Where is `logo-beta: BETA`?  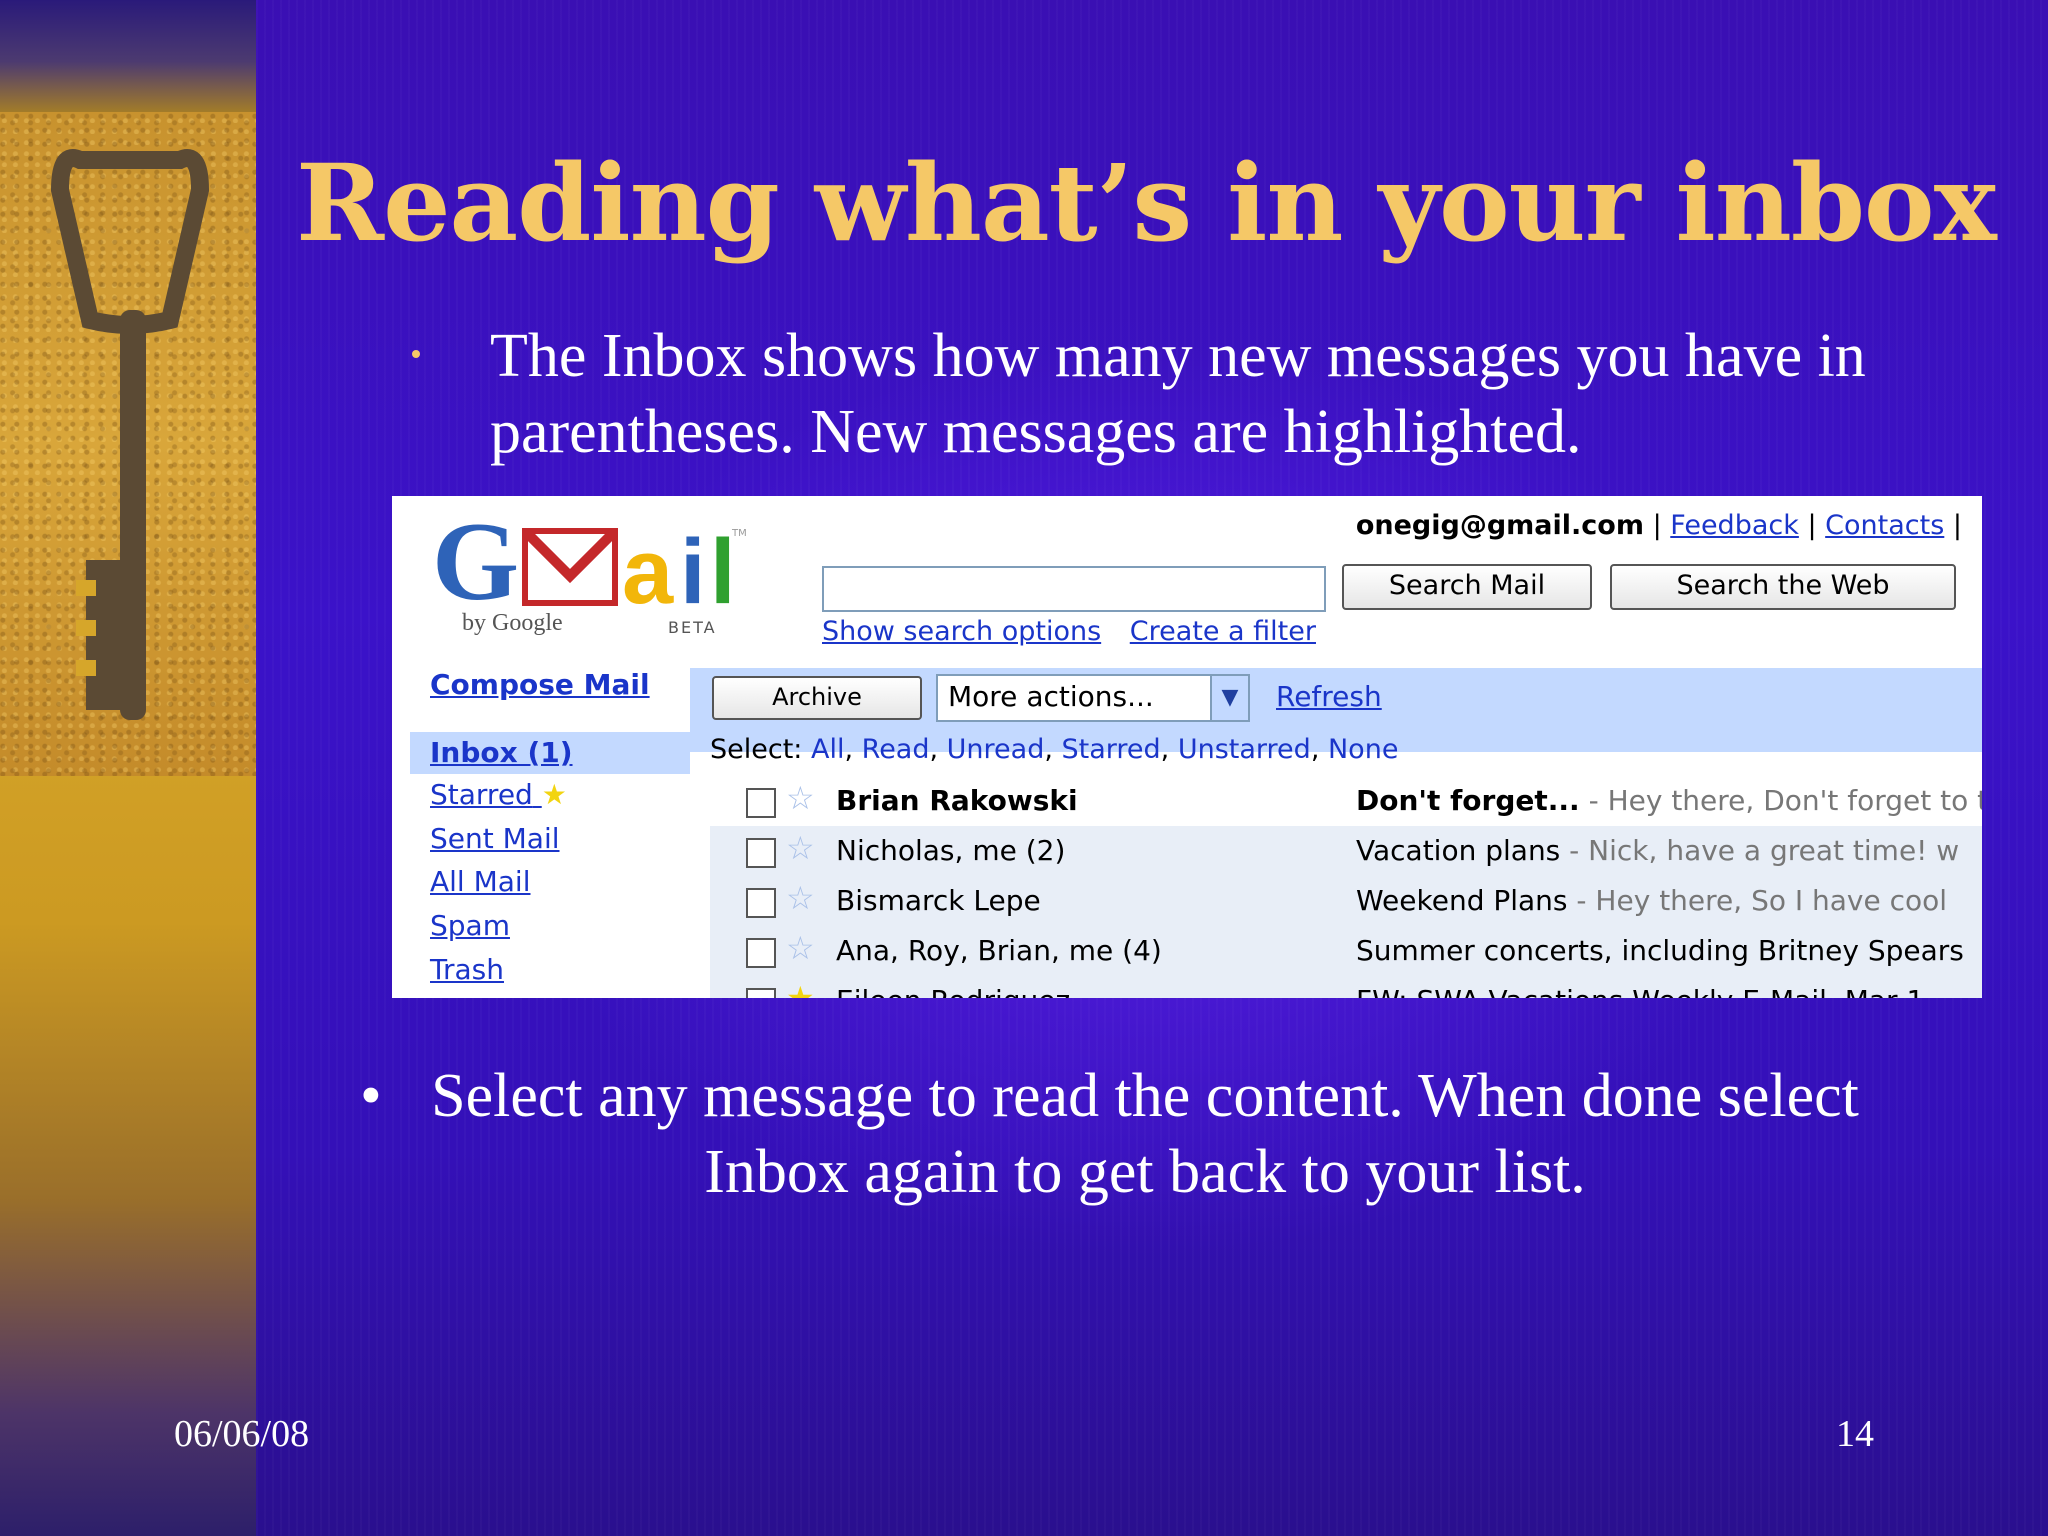 logo-beta: BETA is located at coordinates (692, 627).